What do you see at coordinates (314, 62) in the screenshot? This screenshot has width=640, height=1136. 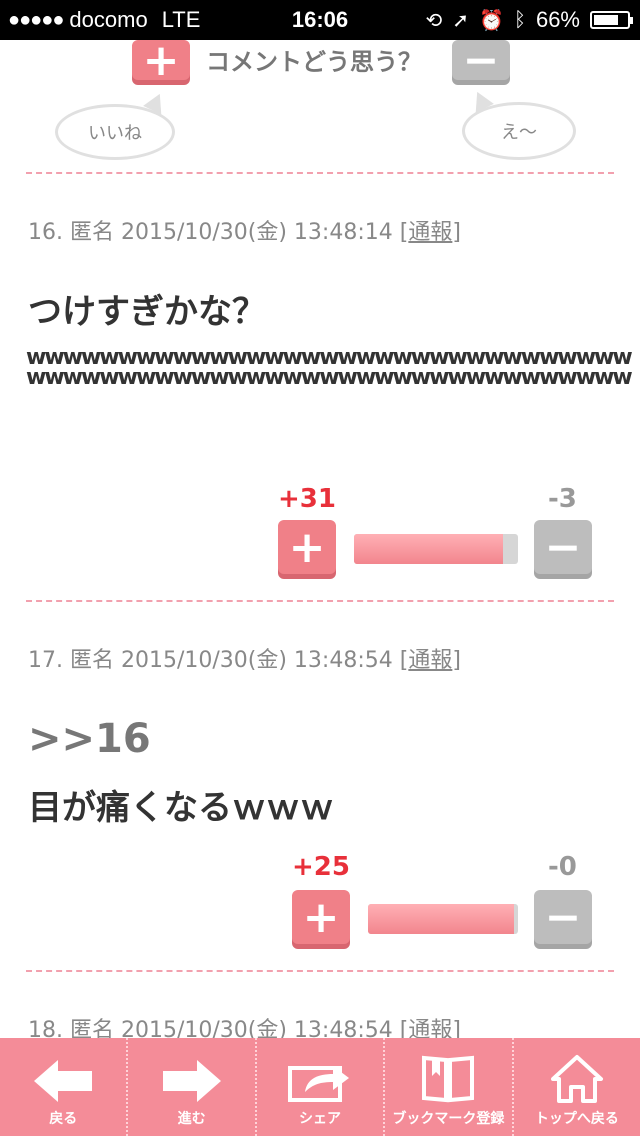 I see `vote-question: コメントどう思う？` at bounding box center [314, 62].